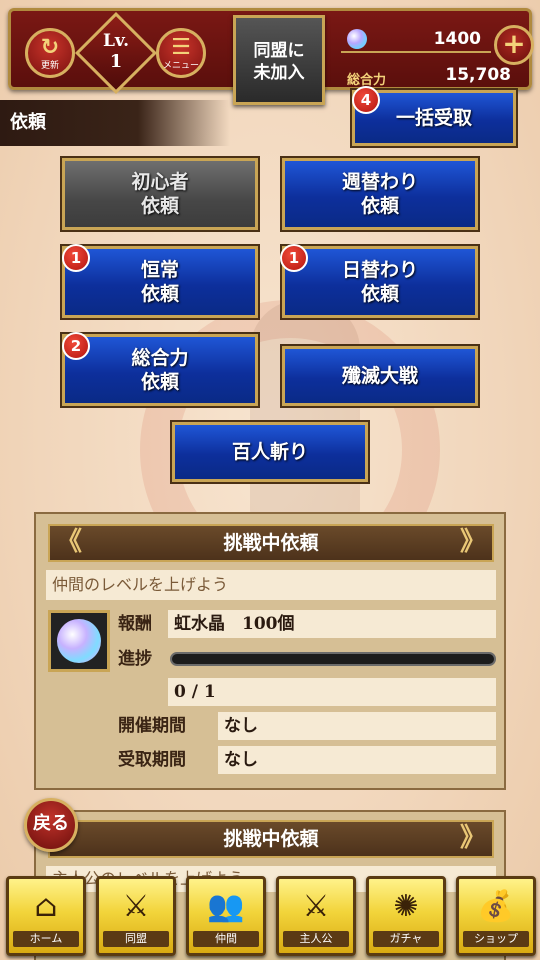  I want to click on active-challenge-title-text-2: 挑戦中依頼, so click(271, 839).